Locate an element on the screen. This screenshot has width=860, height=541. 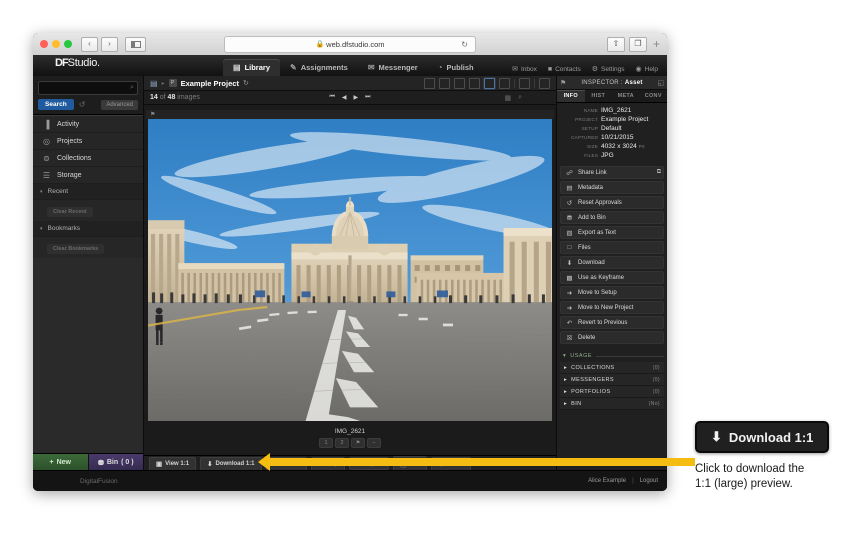
breadcrumb-project-label: Example Project is located at coordinates (210, 83).